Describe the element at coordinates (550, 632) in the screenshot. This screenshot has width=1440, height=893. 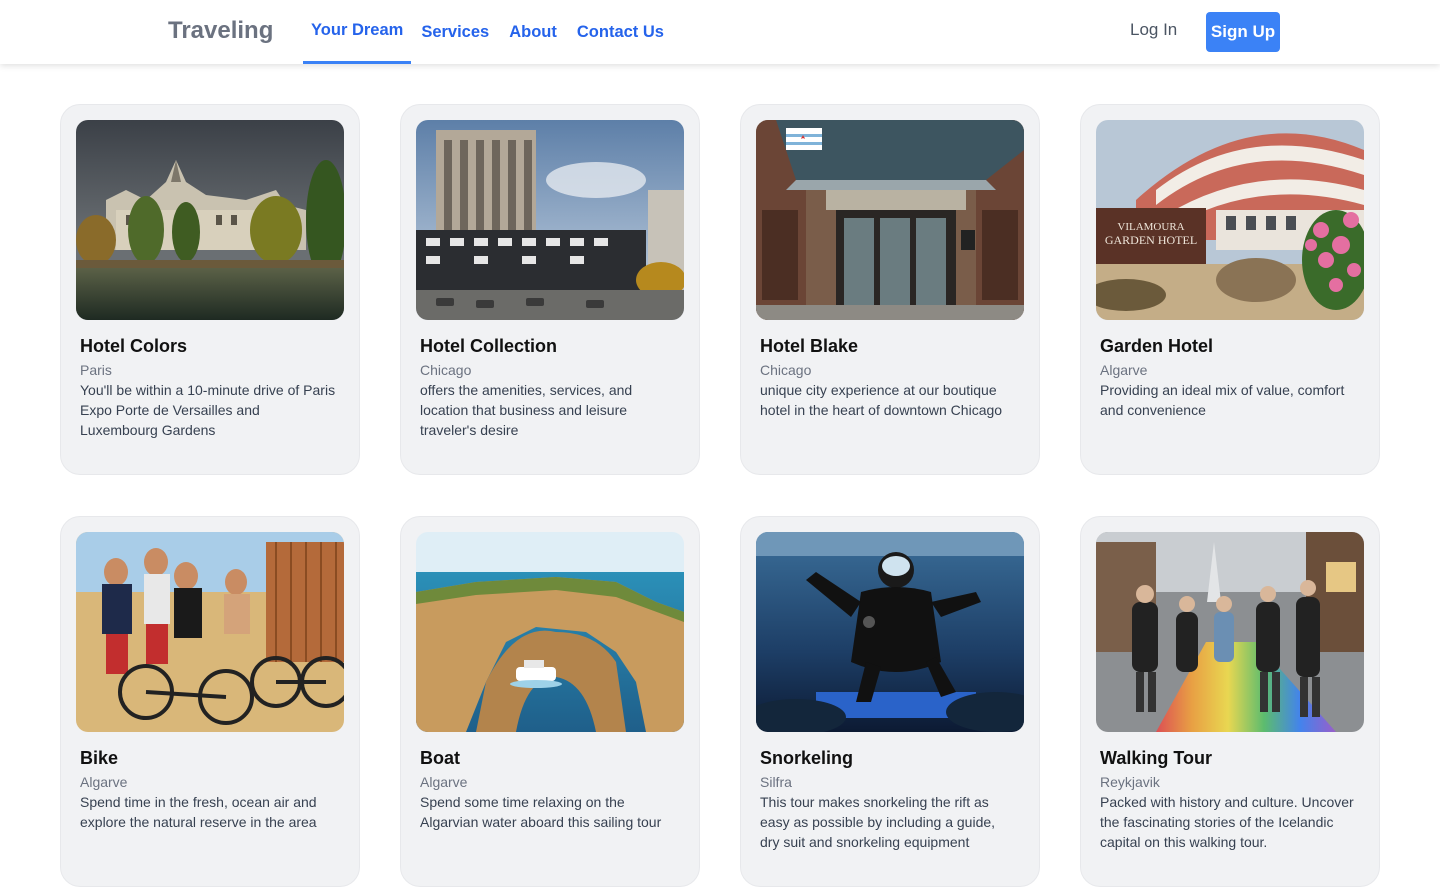
I see `boat-image` at that location.